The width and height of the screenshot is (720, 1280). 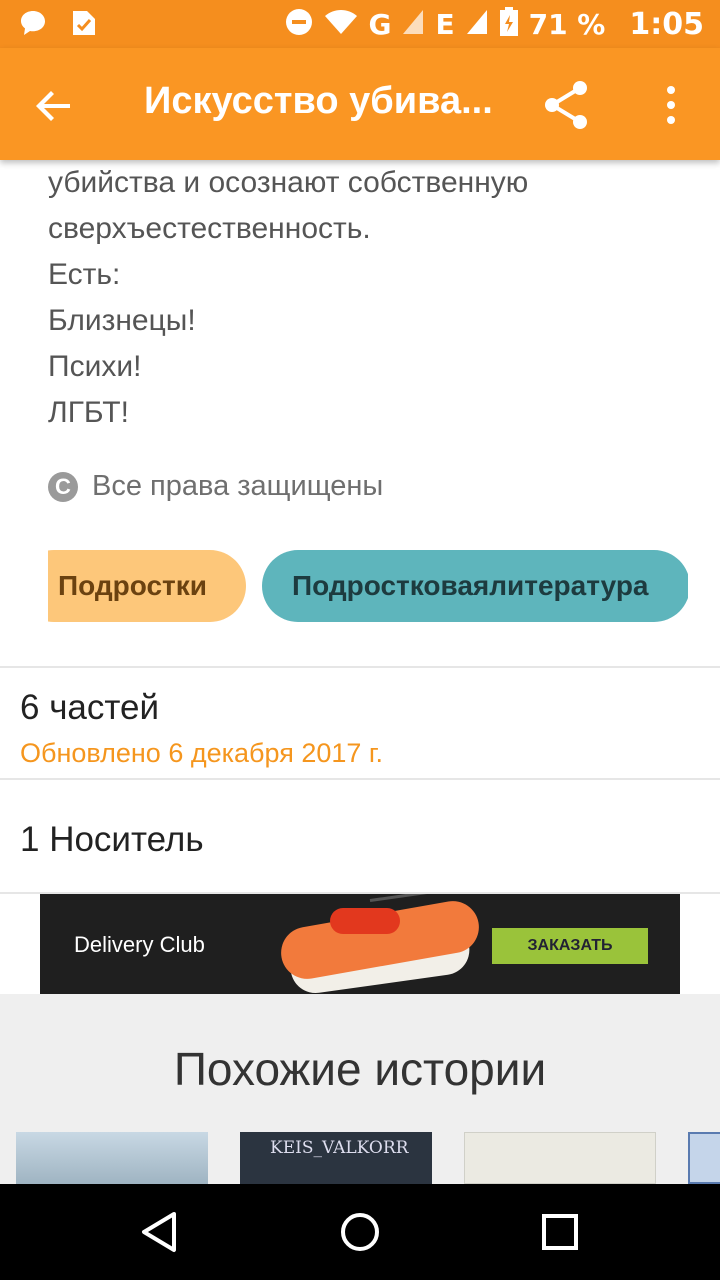 I want to click on nav-back-icon, so click(x=160, y=1232).